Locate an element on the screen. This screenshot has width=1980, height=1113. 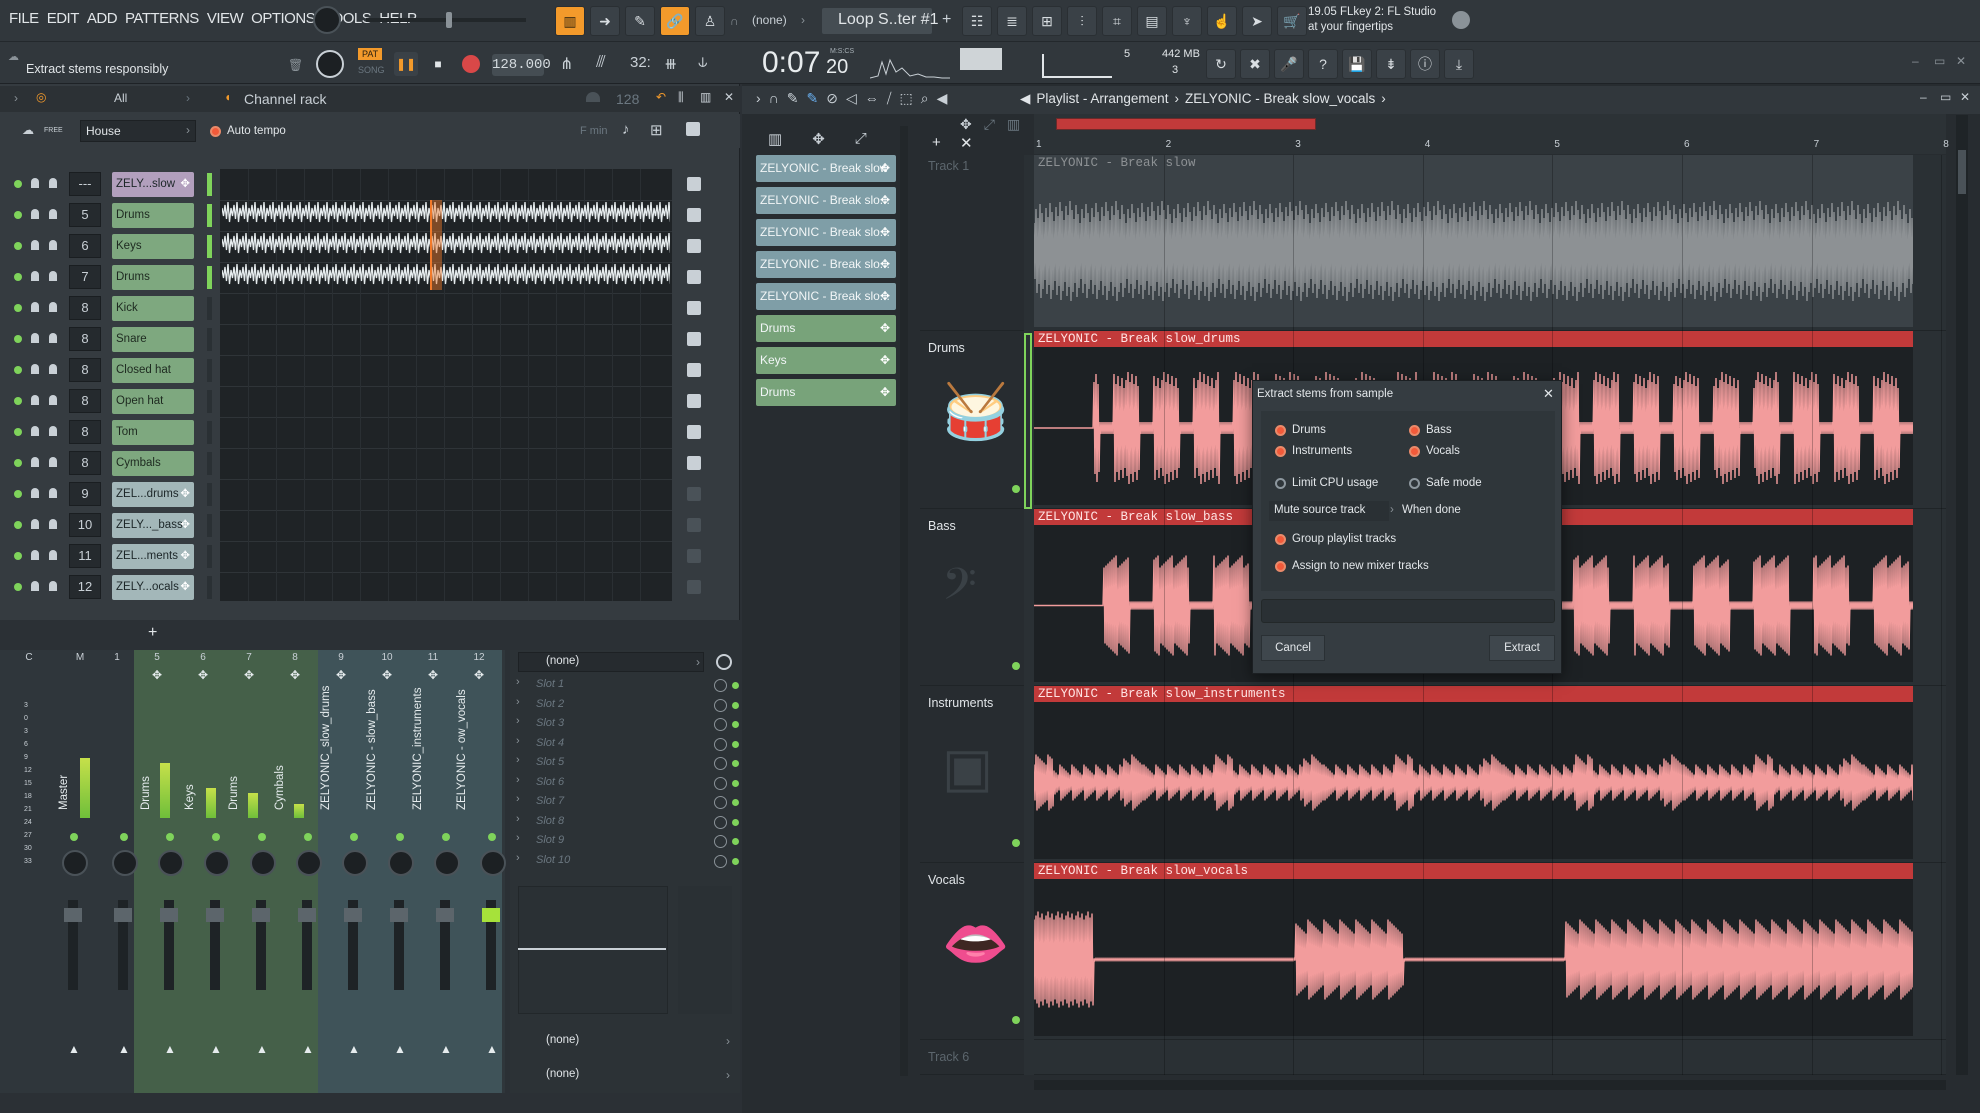
menu-item: OPTIONS is located at coordinates (283, 18).